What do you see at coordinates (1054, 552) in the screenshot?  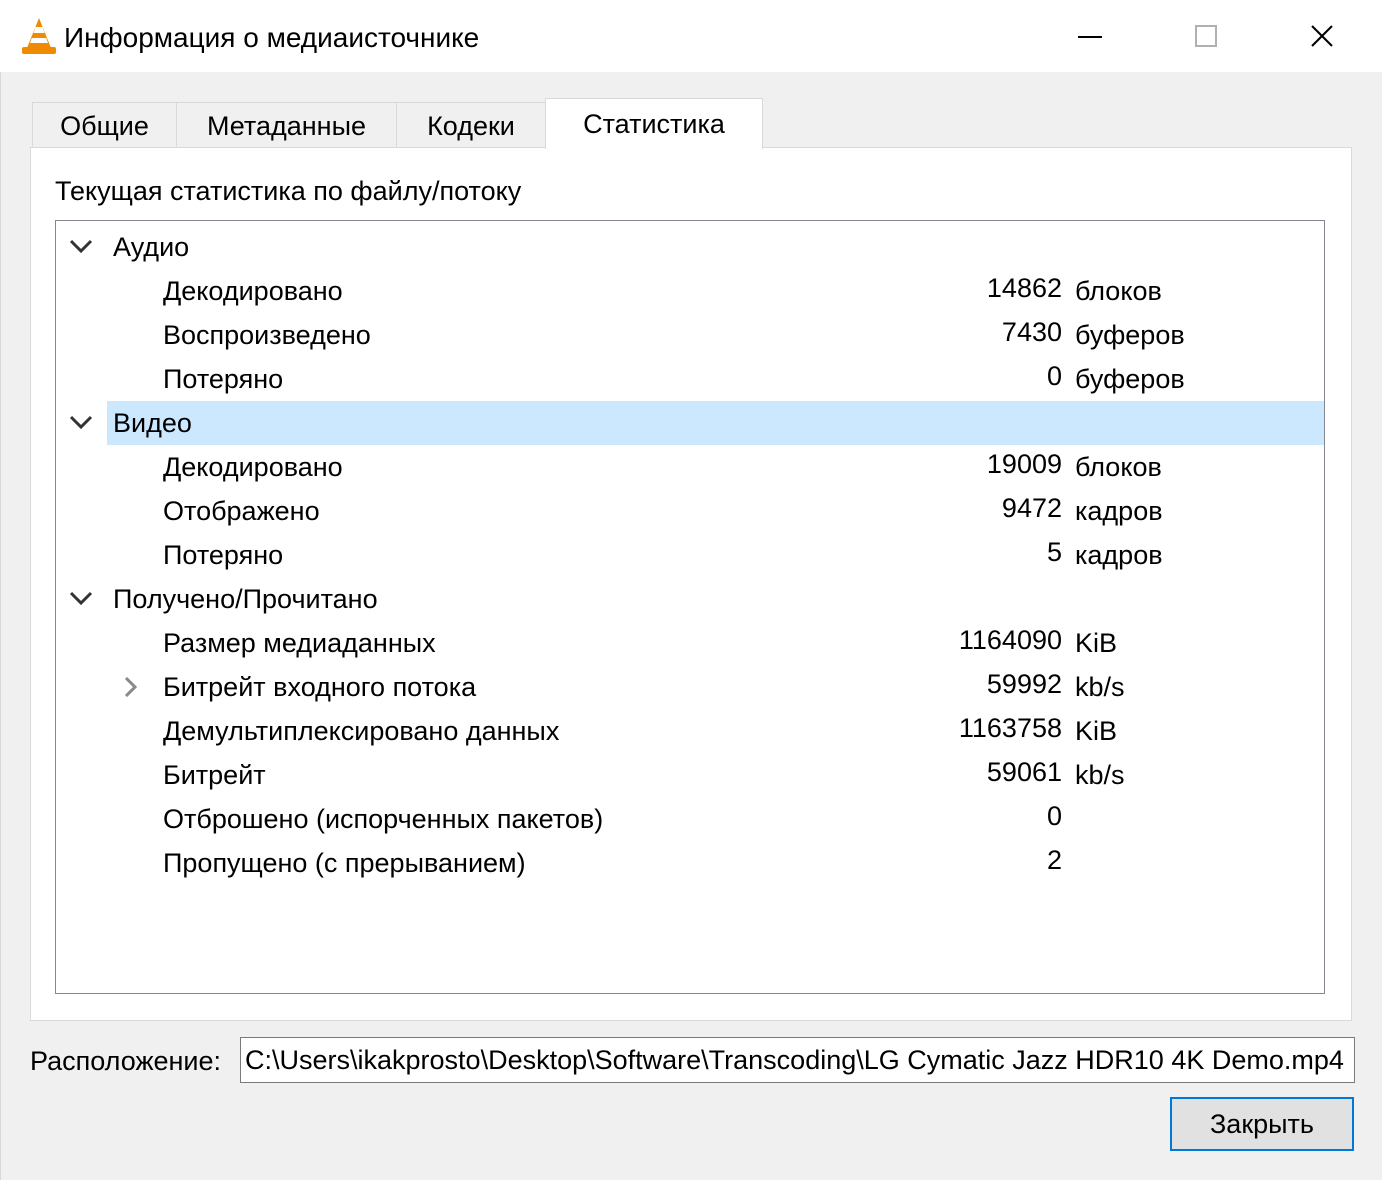 I see `stat-value: 5` at bounding box center [1054, 552].